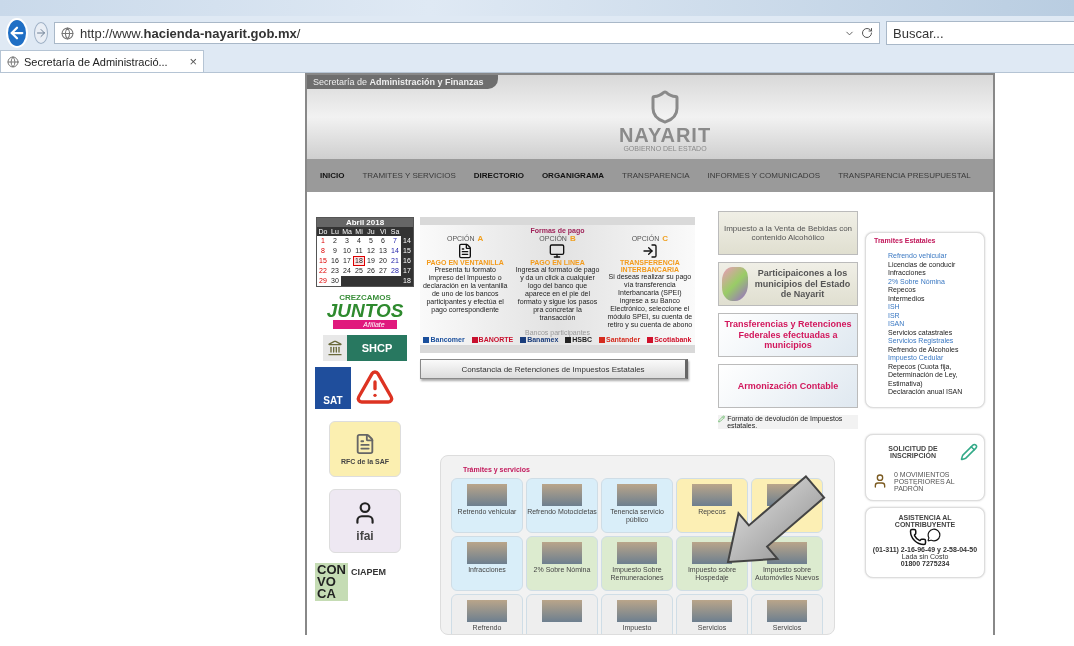  Describe the element at coordinates (788, 233) in the screenshot. I see `promo-banner: Impuesto a la Venta de Bebidas con contenido Alcohólico` at that location.